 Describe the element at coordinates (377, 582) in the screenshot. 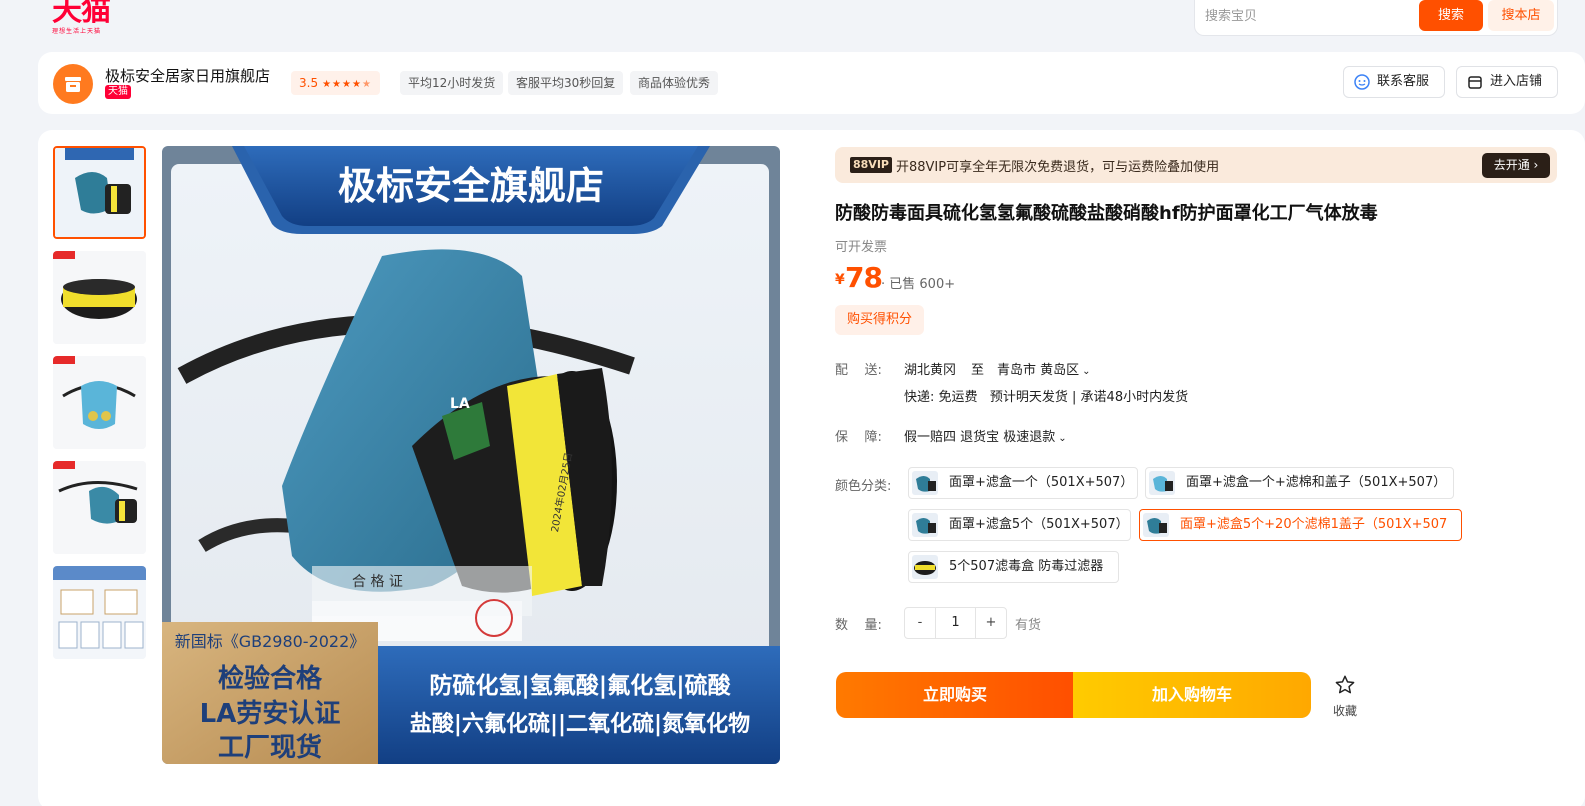

I see `cert-label: 合 格 证` at that location.